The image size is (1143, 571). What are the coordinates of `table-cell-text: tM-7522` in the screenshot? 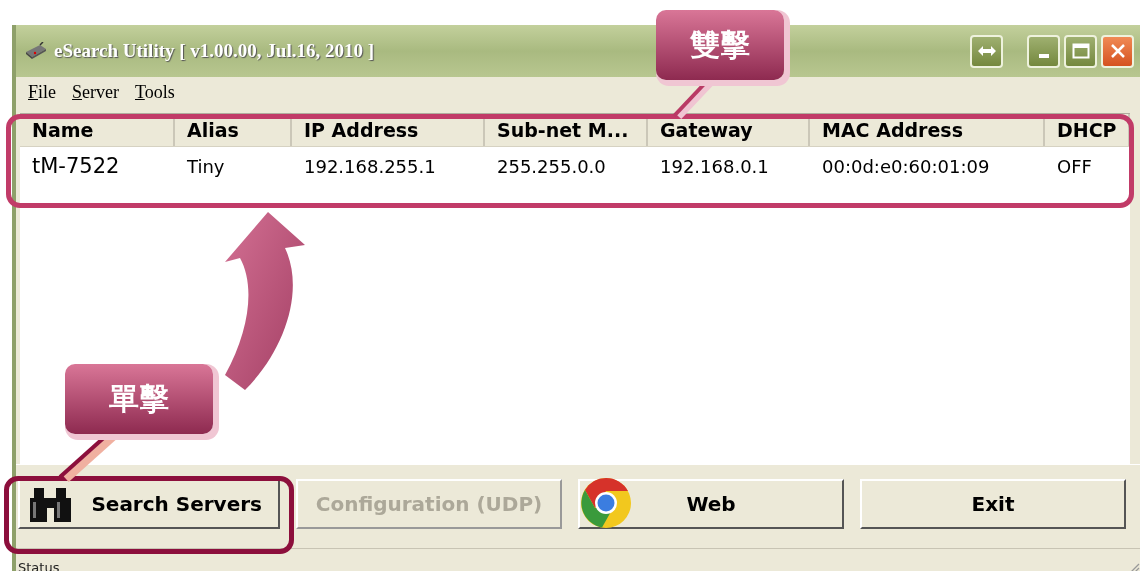 It's located at (76, 166).